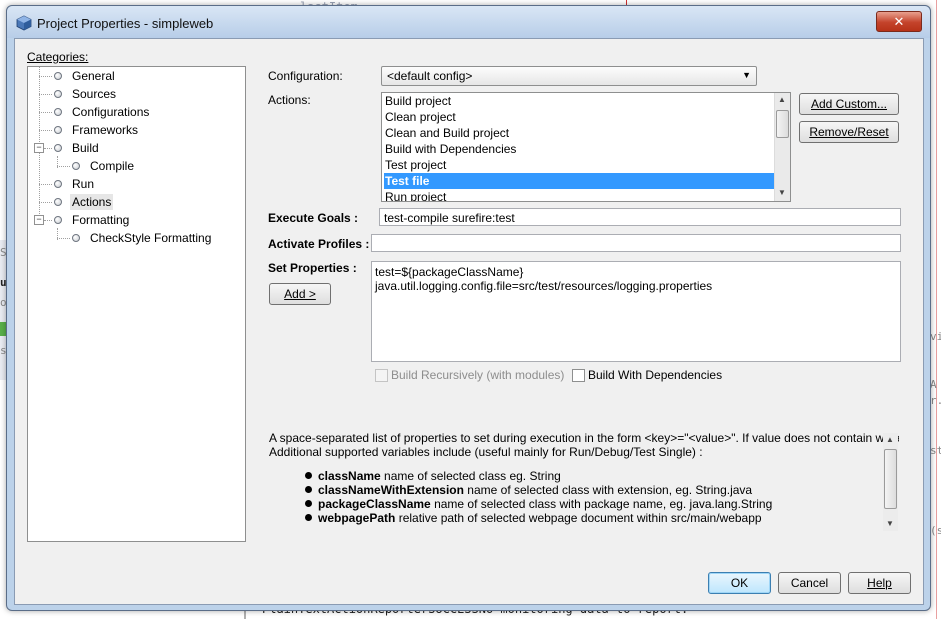 The image size is (941, 619). Describe the element at coordinates (93, 76) in the screenshot. I see `category-label: General` at that location.